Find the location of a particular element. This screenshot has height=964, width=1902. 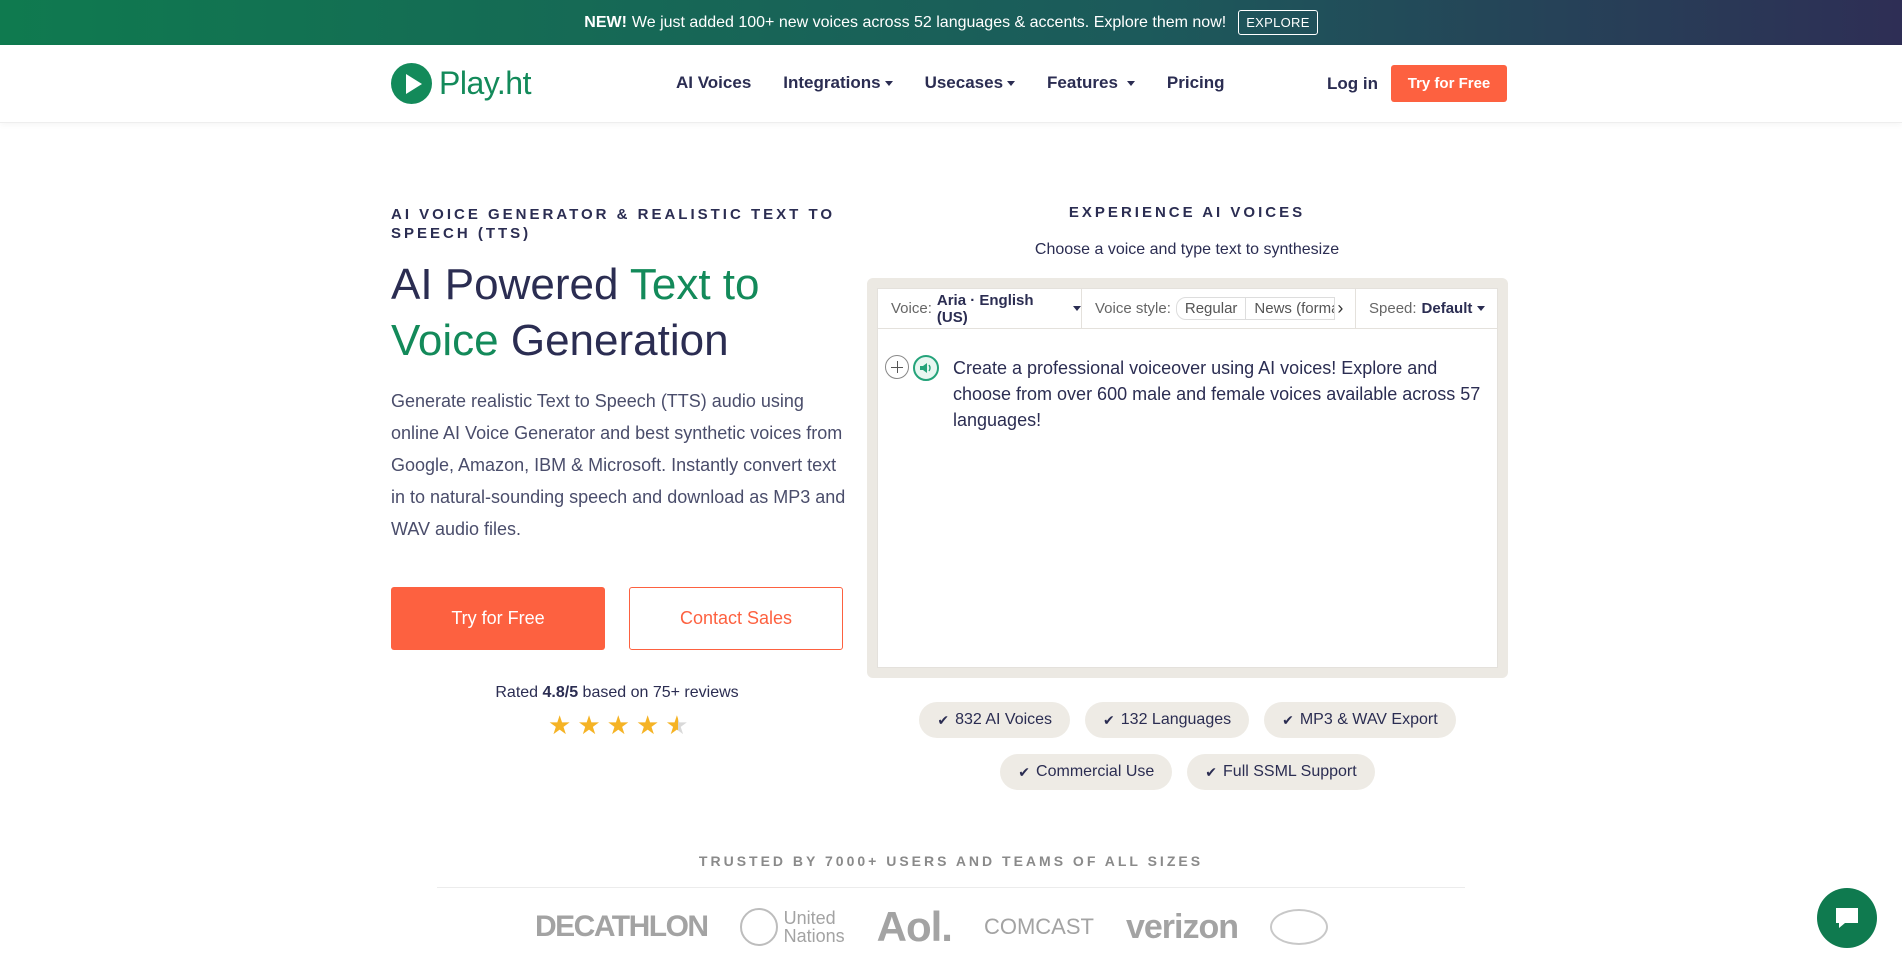

style-news: News (formal) is located at coordinates (1290, 308).